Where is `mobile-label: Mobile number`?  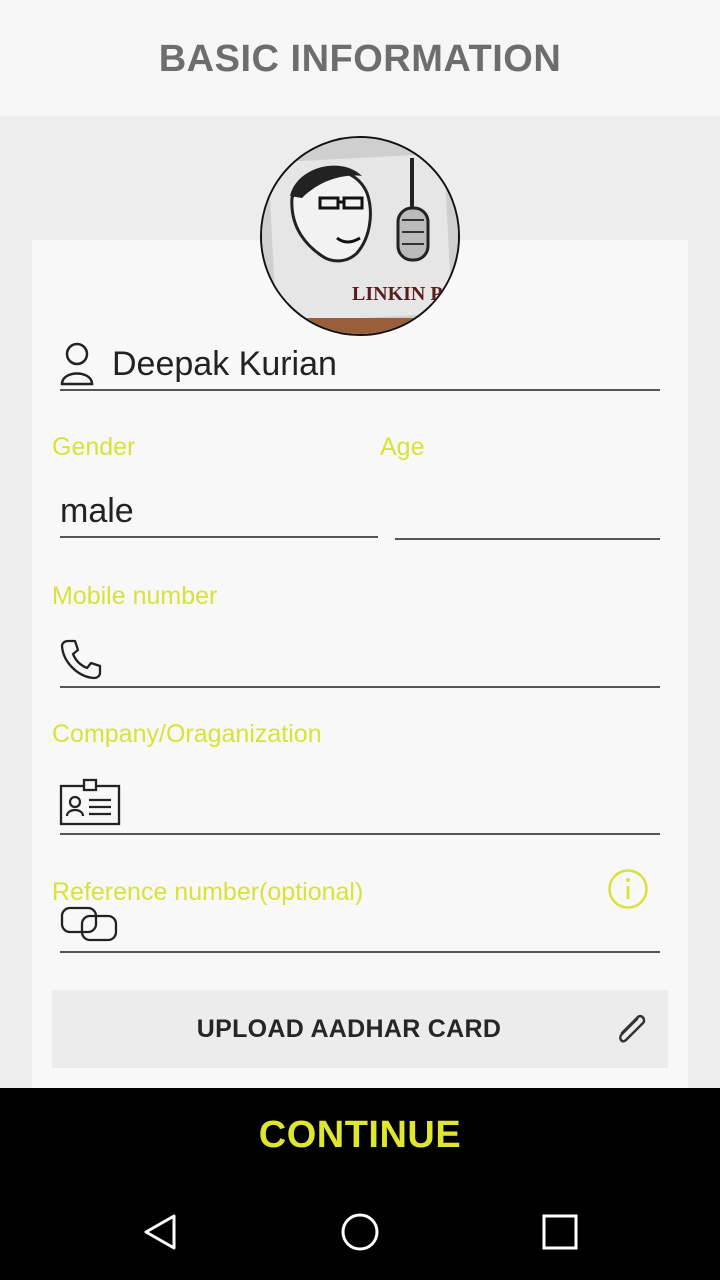 mobile-label: Mobile number is located at coordinates (135, 596).